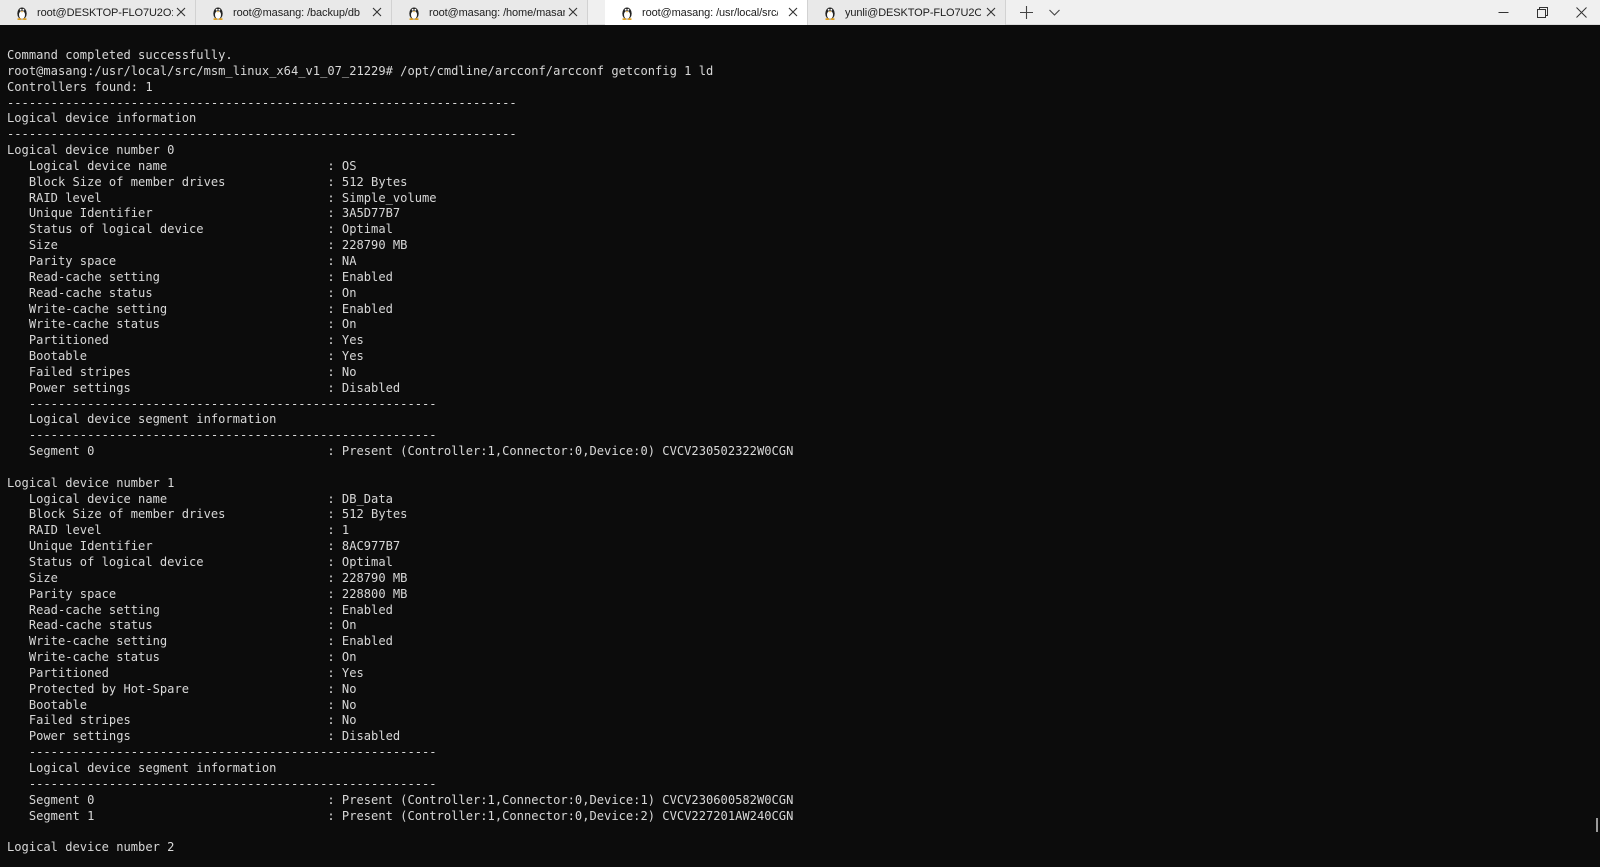 The height and width of the screenshot is (867, 1600). What do you see at coordinates (710, 12) in the screenshot?
I see `tab-title: root@masang: /usr/local/src/m` at bounding box center [710, 12].